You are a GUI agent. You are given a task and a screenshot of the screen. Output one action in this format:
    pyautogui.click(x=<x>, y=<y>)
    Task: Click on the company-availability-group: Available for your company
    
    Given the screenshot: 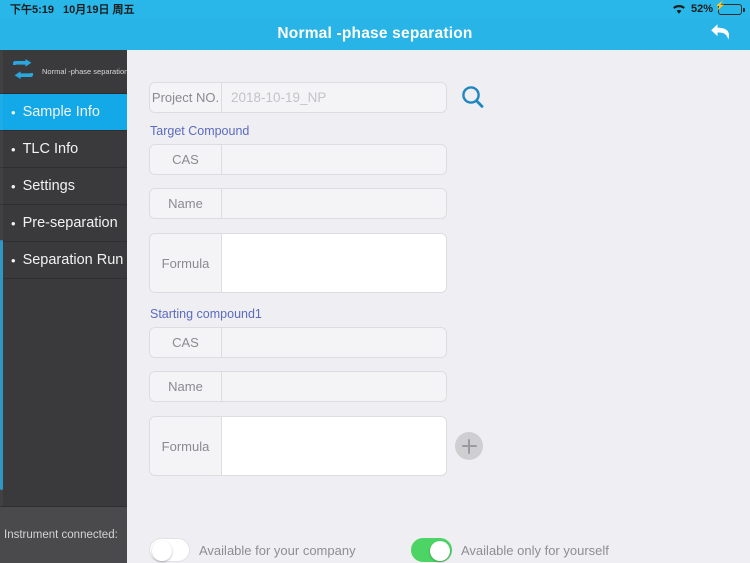 What is the action you would take?
    pyautogui.click(x=252, y=550)
    